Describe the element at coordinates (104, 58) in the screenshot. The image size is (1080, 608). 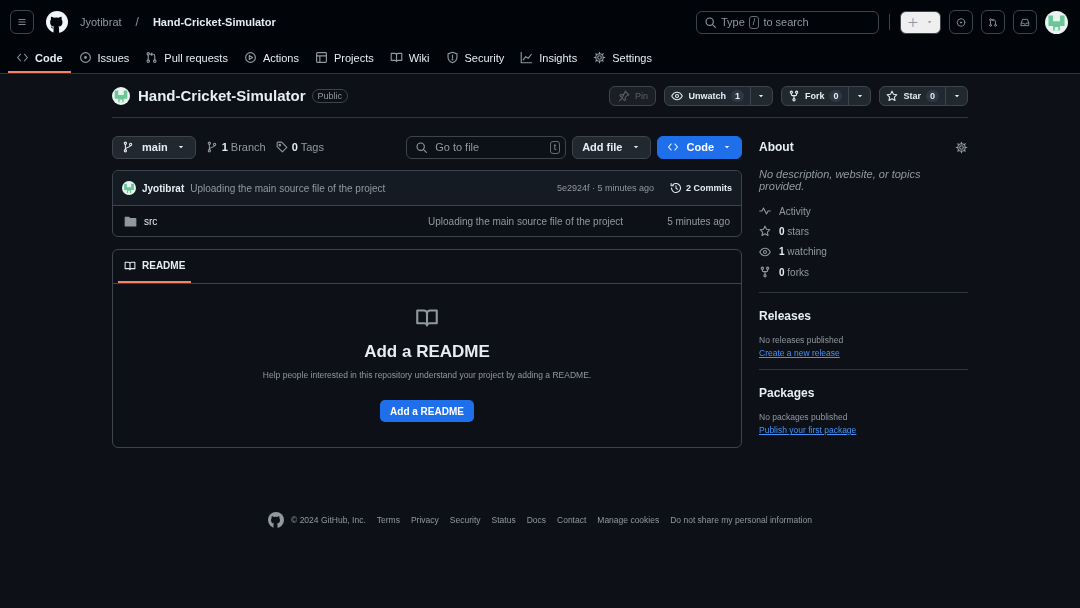
I see `nav-tab: Issues` at that location.